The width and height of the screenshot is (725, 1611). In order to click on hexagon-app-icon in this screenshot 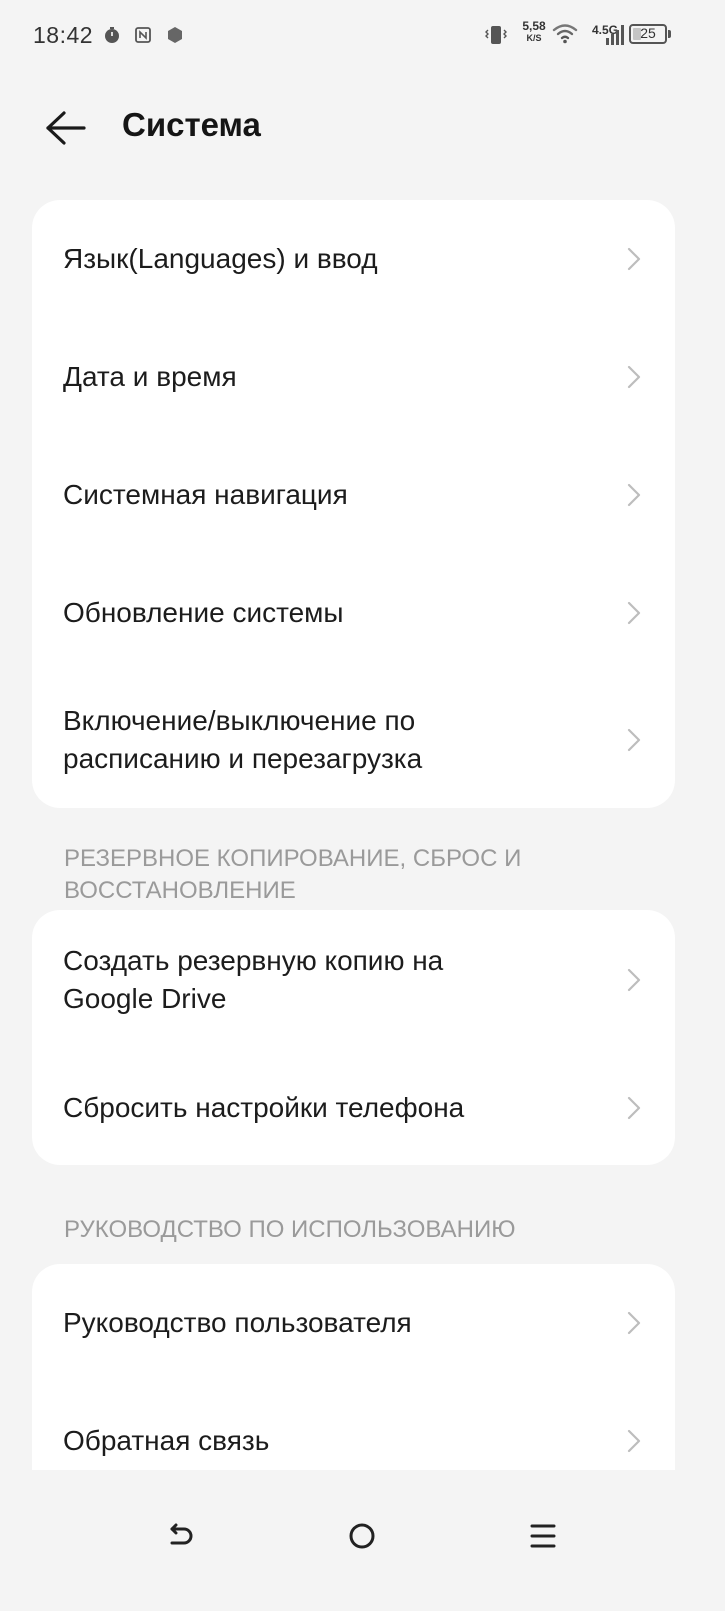, I will do `click(175, 37)`.